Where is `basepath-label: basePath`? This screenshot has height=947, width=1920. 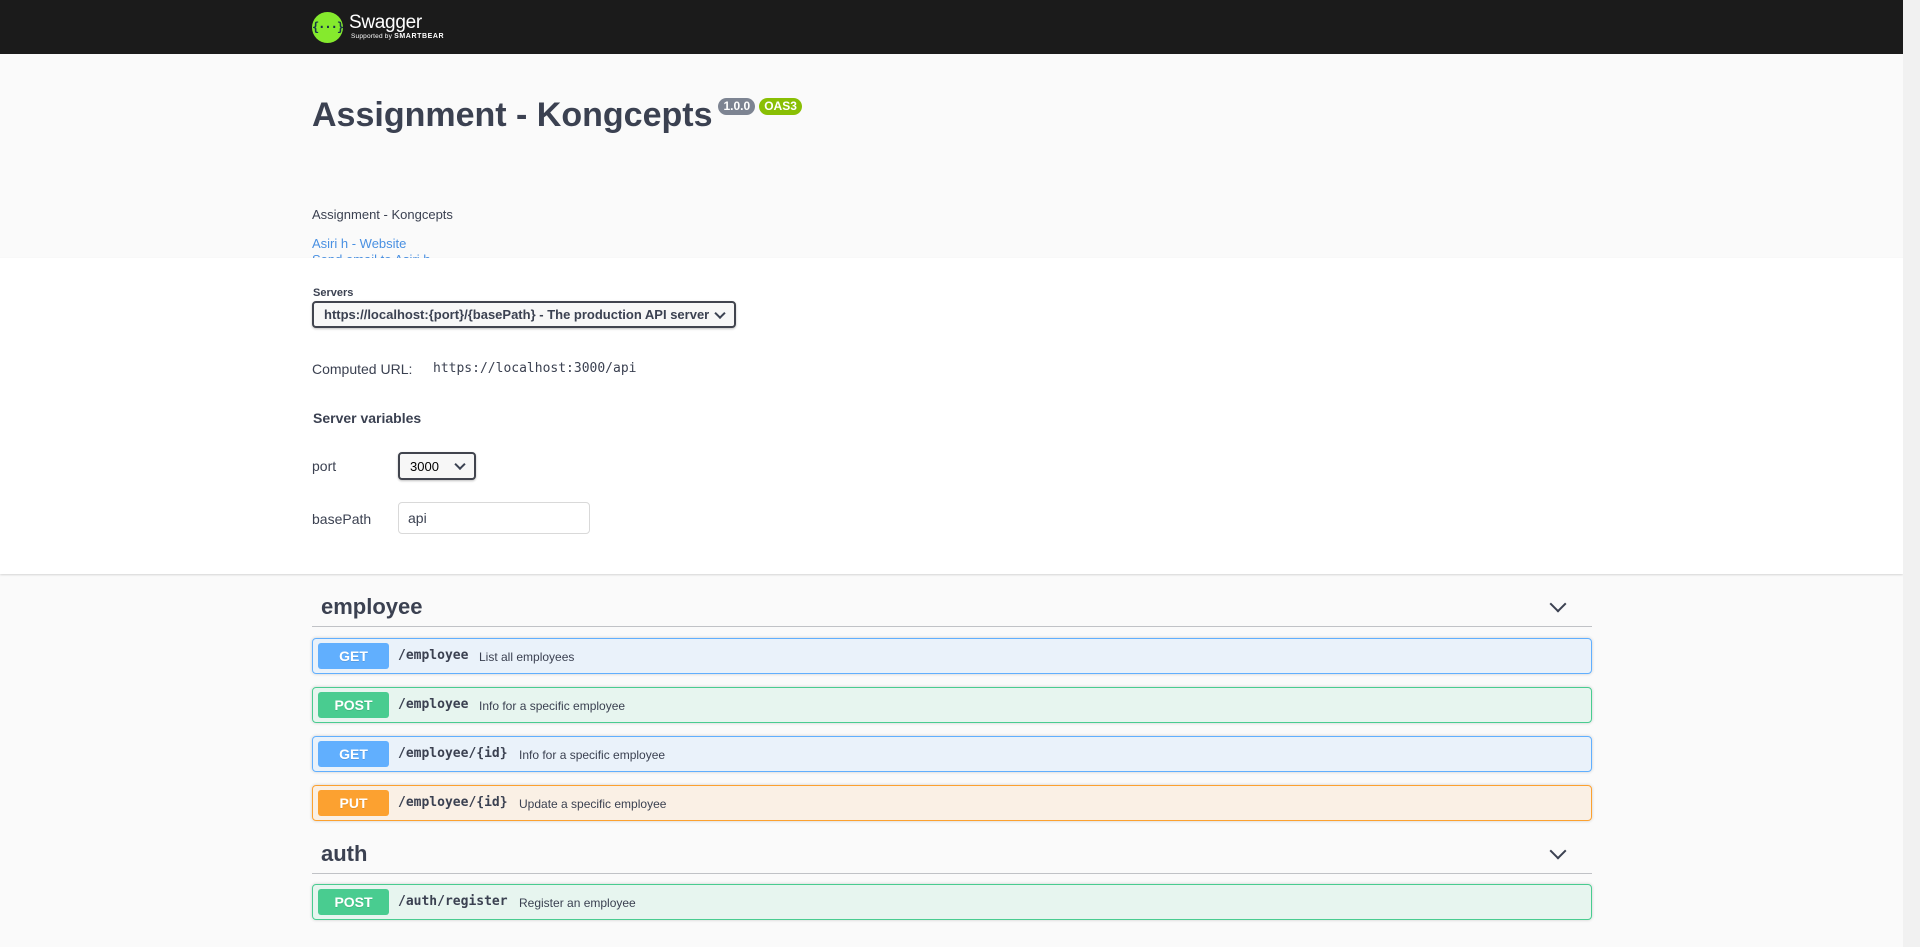 basepath-label: basePath is located at coordinates (342, 519).